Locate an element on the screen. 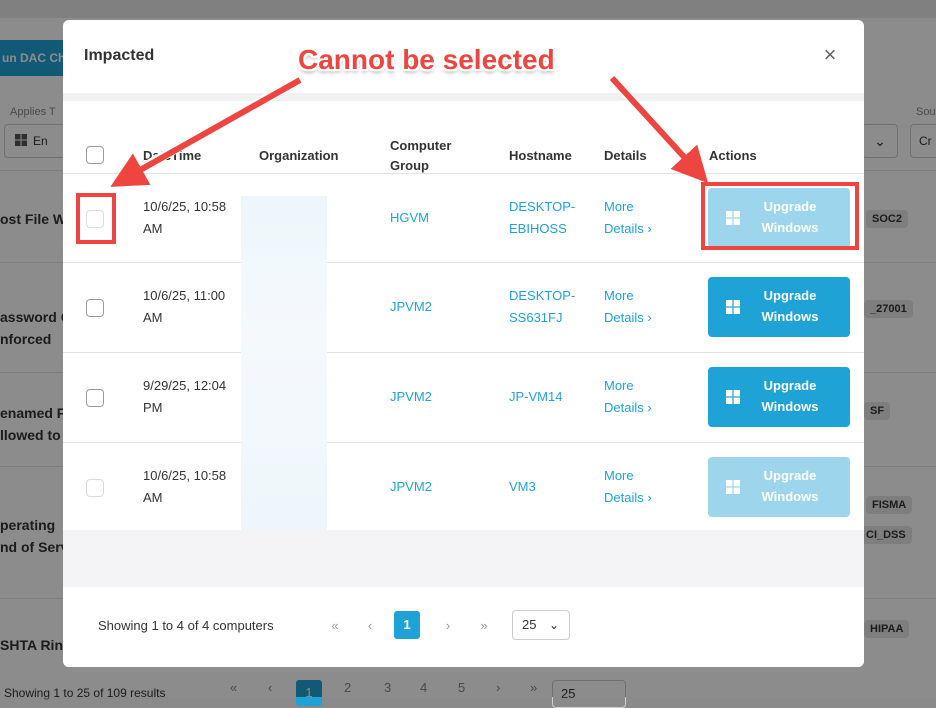 This screenshot has height=708, width=936. annotation-arrow-left is located at coordinates (206, 132).